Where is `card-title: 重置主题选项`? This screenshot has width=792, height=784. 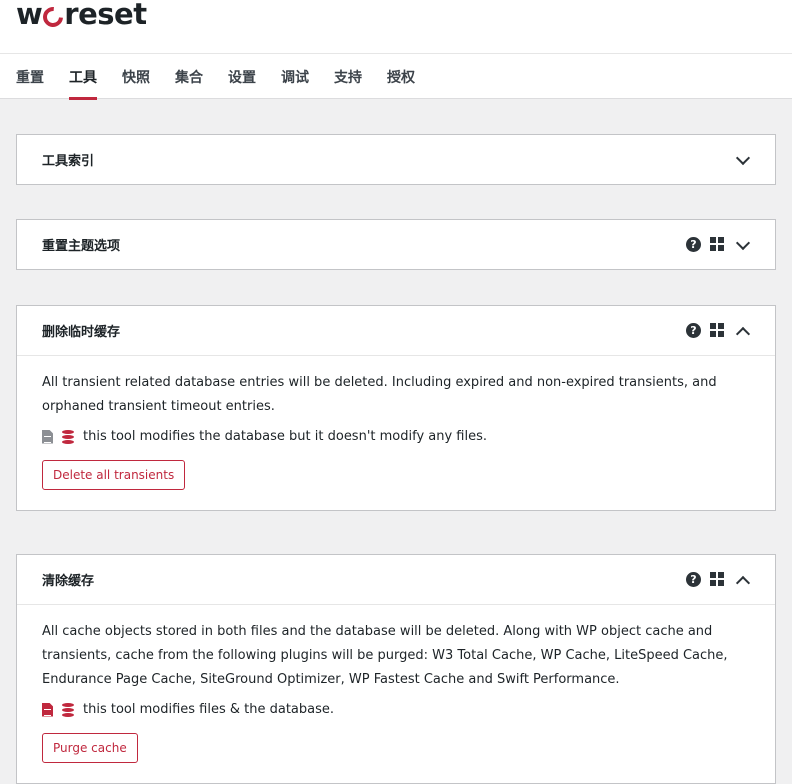
card-title: 重置主题选项 is located at coordinates (81, 246).